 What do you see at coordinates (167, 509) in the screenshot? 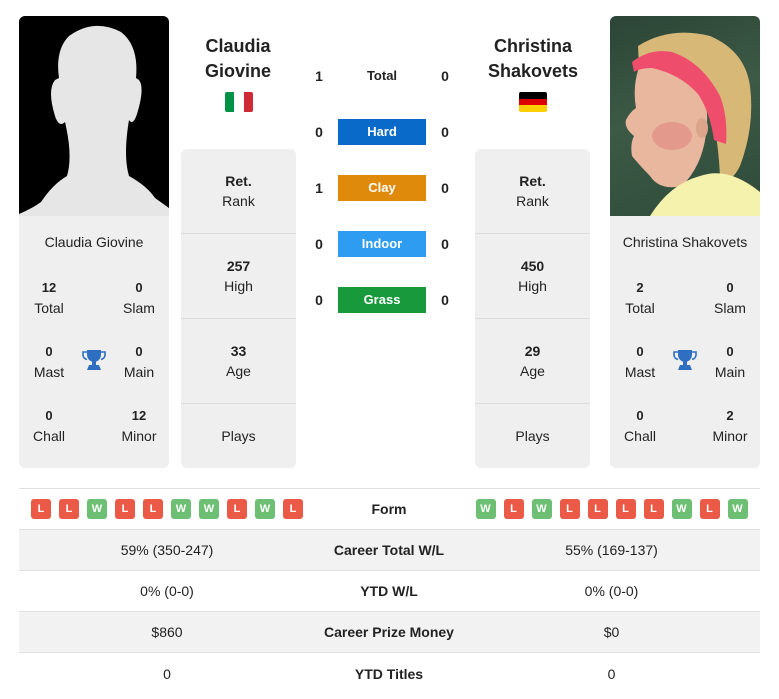
I see `player1-form: LLWLLWWLWL` at bounding box center [167, 509].